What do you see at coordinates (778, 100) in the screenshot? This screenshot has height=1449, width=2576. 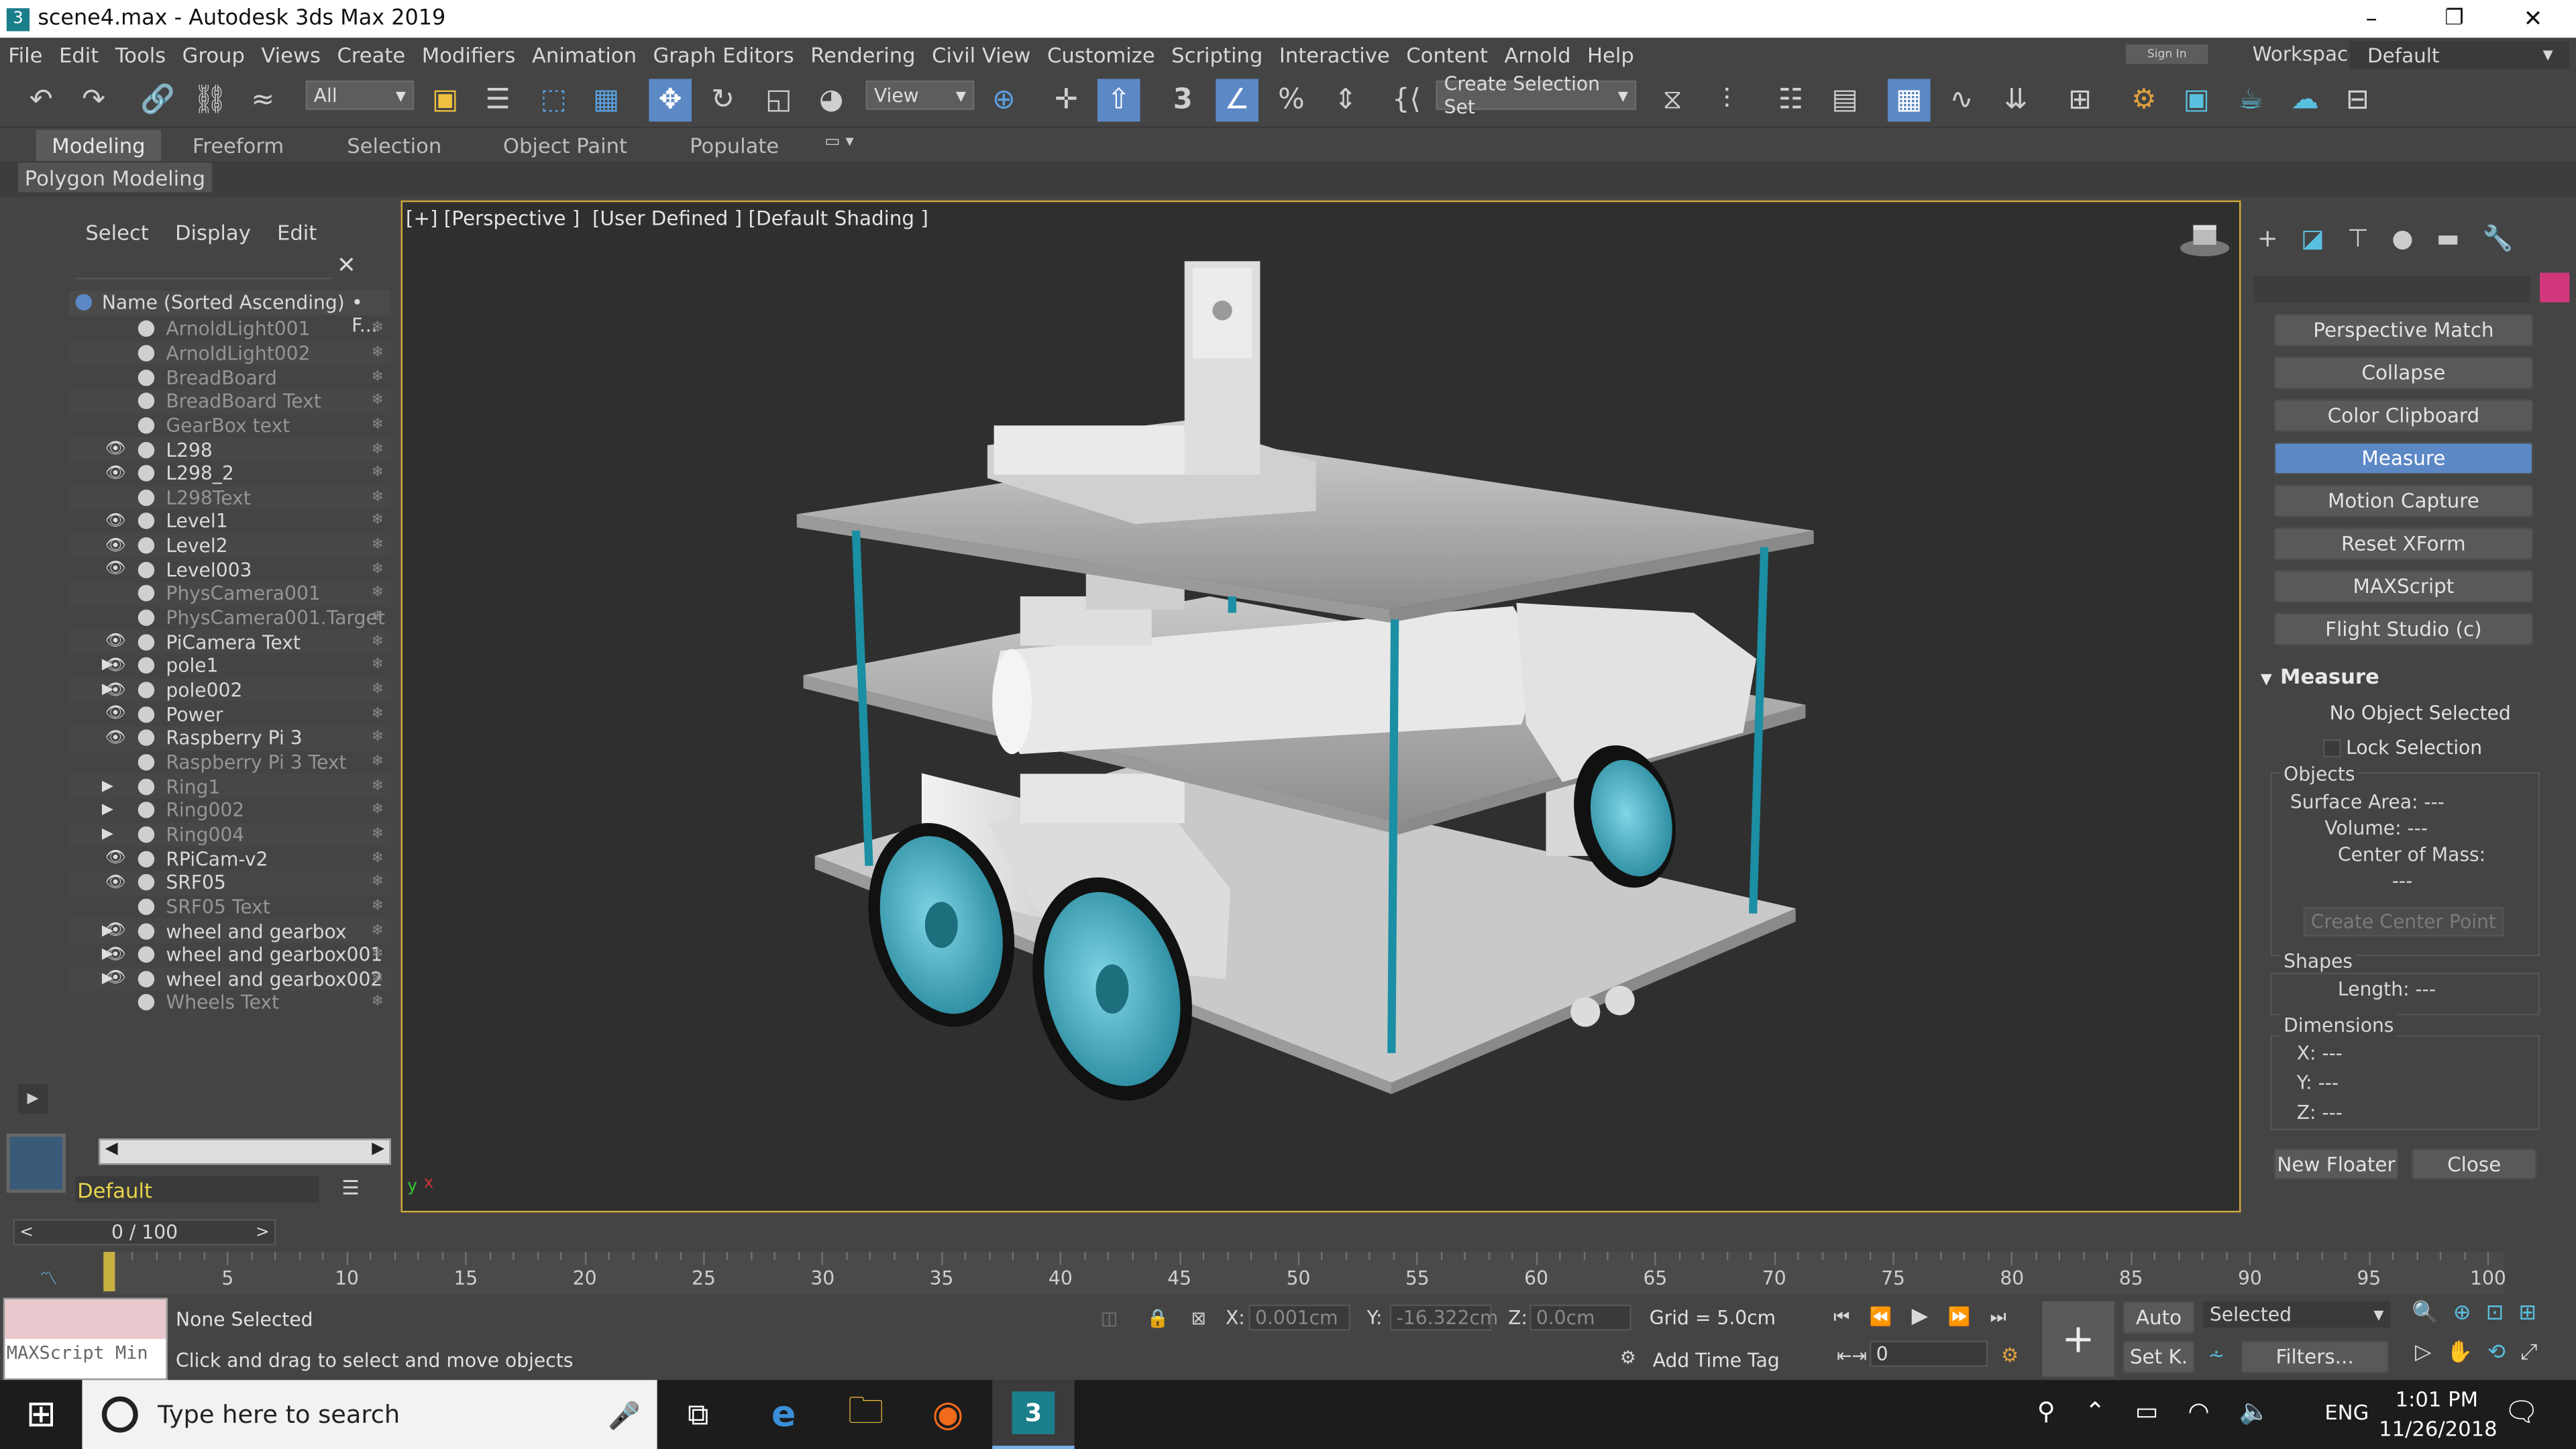 I see `scale-icon: ◱` at bounding box center [778, 100].